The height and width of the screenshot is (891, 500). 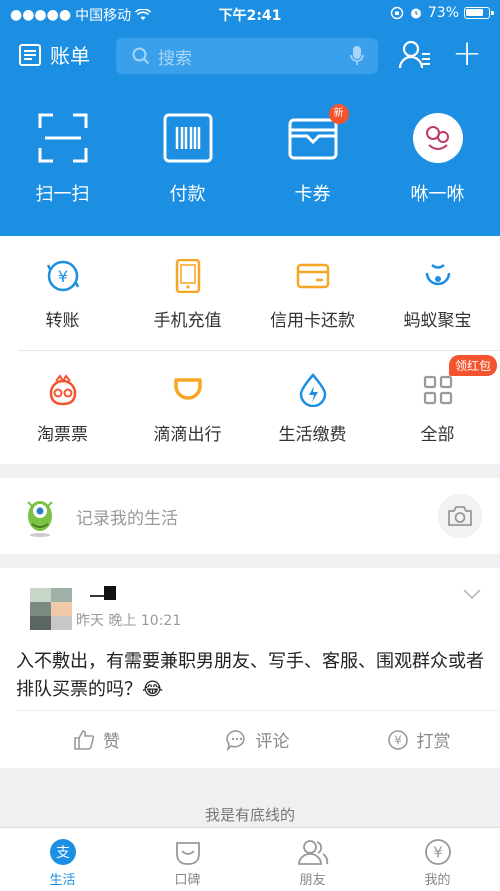 I want to click on xiu-avatar-icon, so click(x=438, y=138).